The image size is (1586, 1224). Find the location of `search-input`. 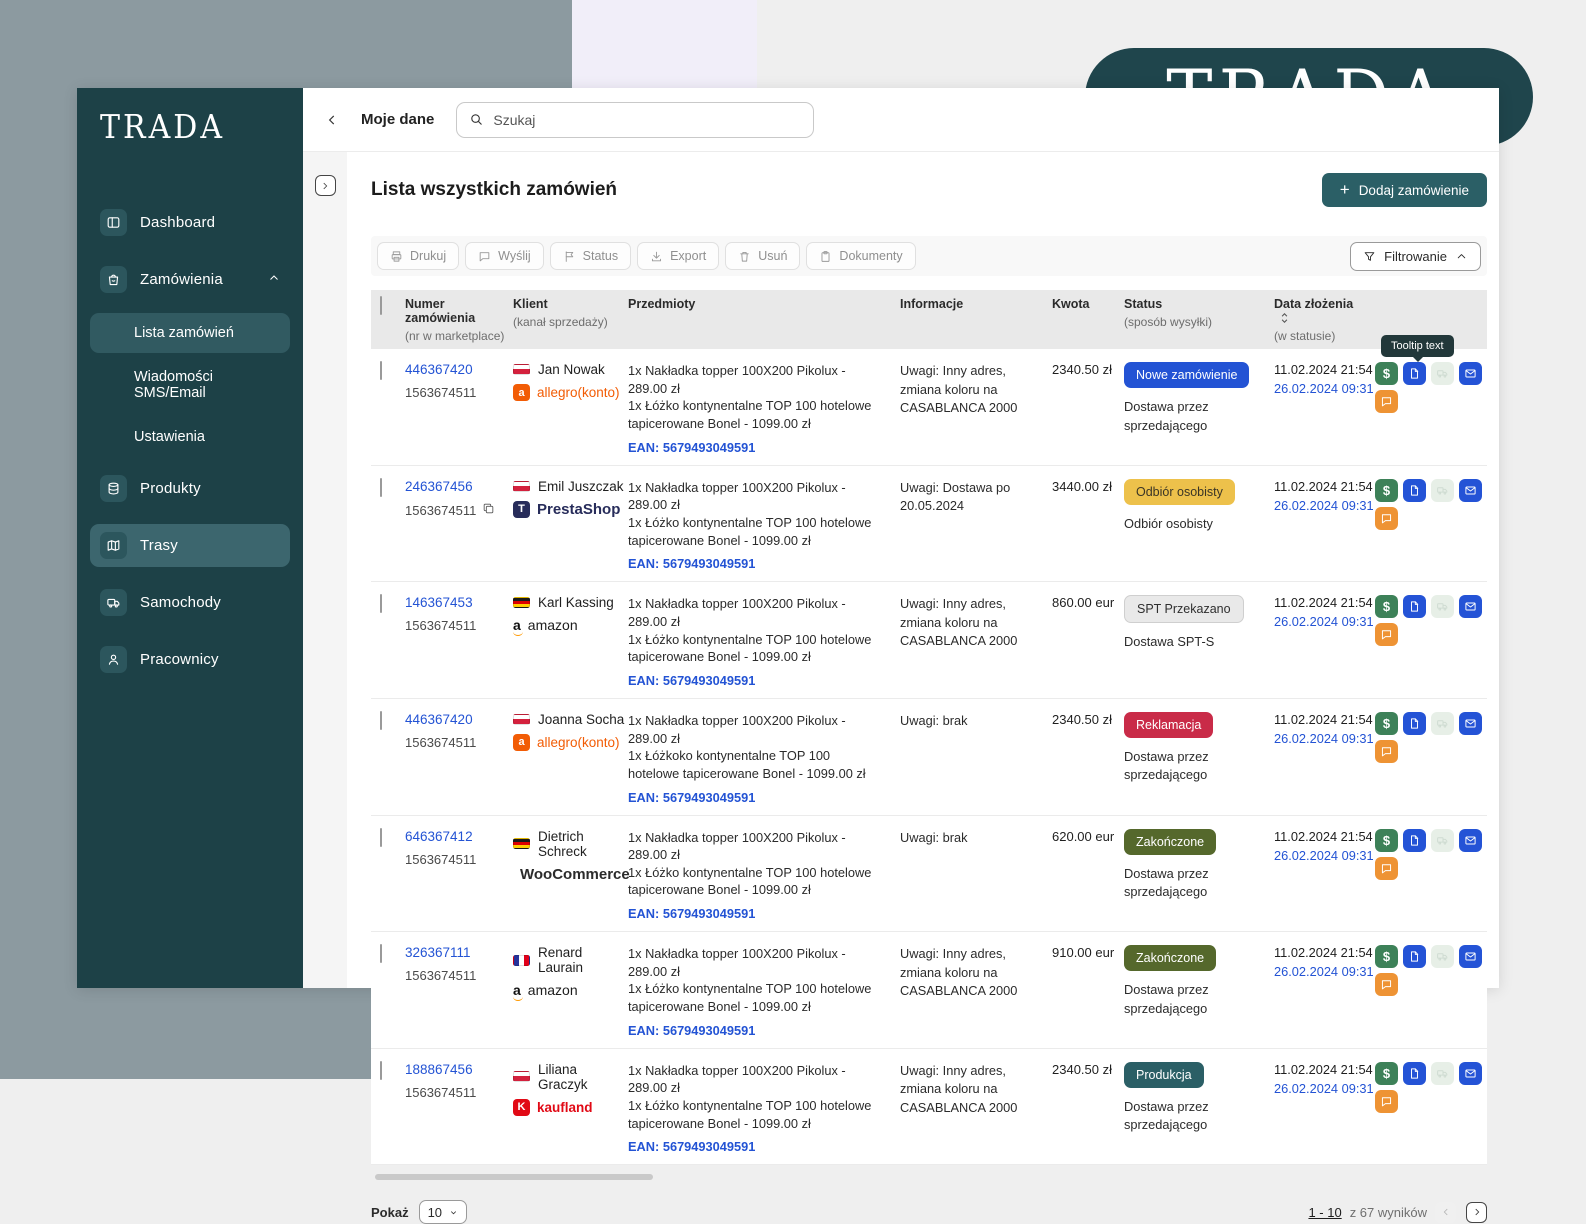

search-input is located at coordinates (647, 119).